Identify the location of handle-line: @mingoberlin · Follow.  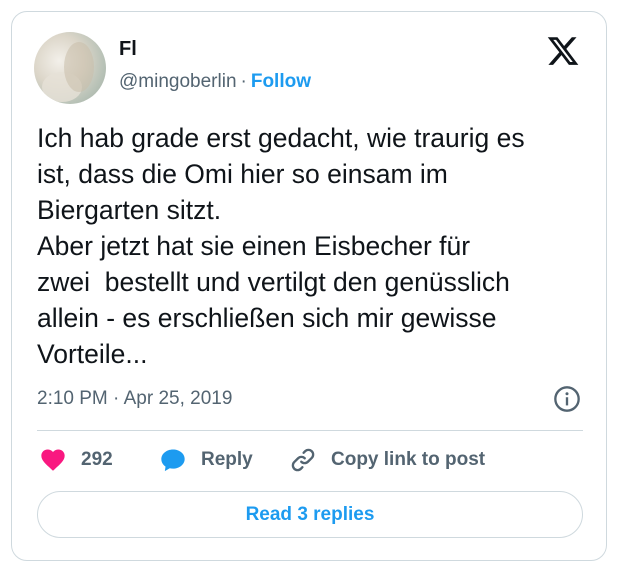
(215, 82).